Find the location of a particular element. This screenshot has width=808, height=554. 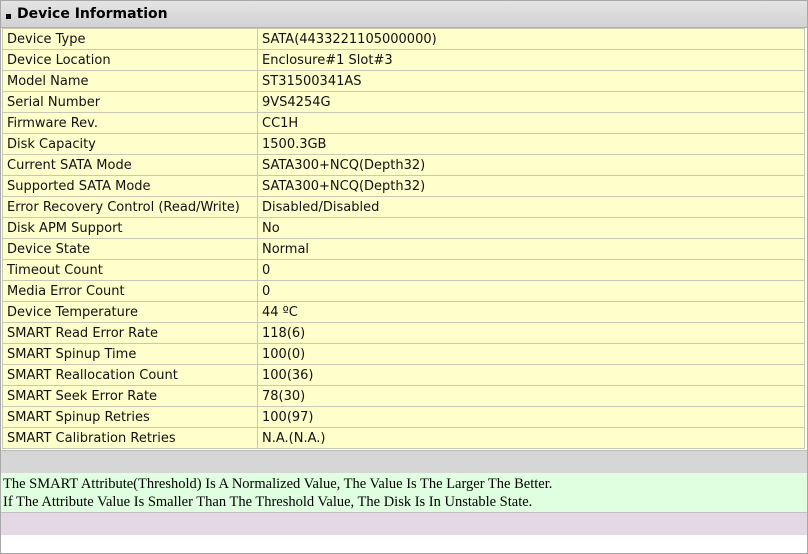

row-label: SMART Read Error Rate is located at coordinates (130, 333).